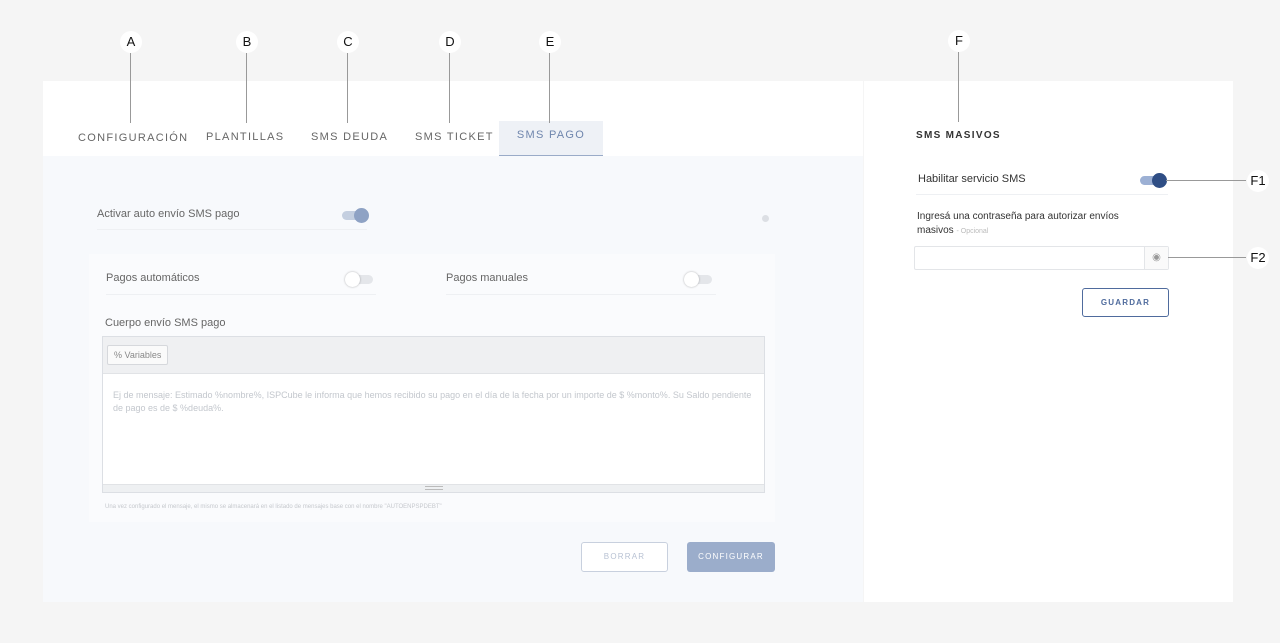 The width and height of the screenshot is (1280, 643). Describe the element at coordinates (1125, 302) in the screenshot. I see `save-button: GUARDAR` at that location.